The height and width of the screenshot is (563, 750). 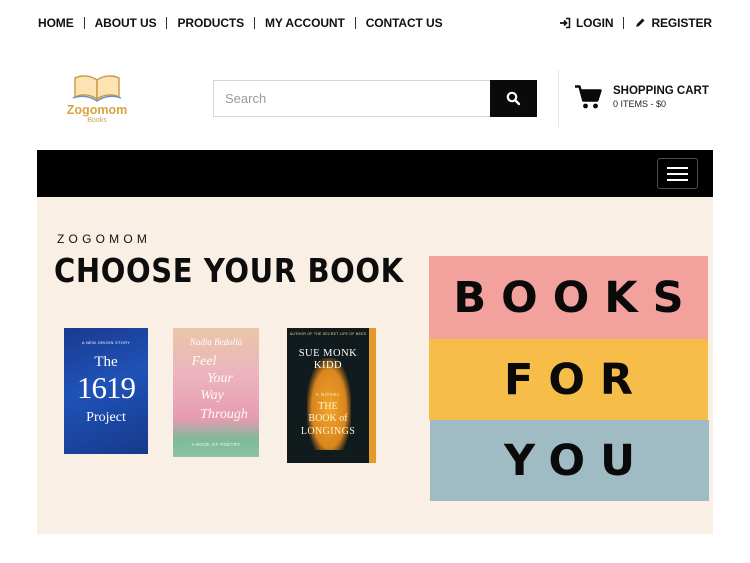 I want to click on shopping-cart: SHOPPING CART 0 ITEMS - $0, so click(x=641, y=97).